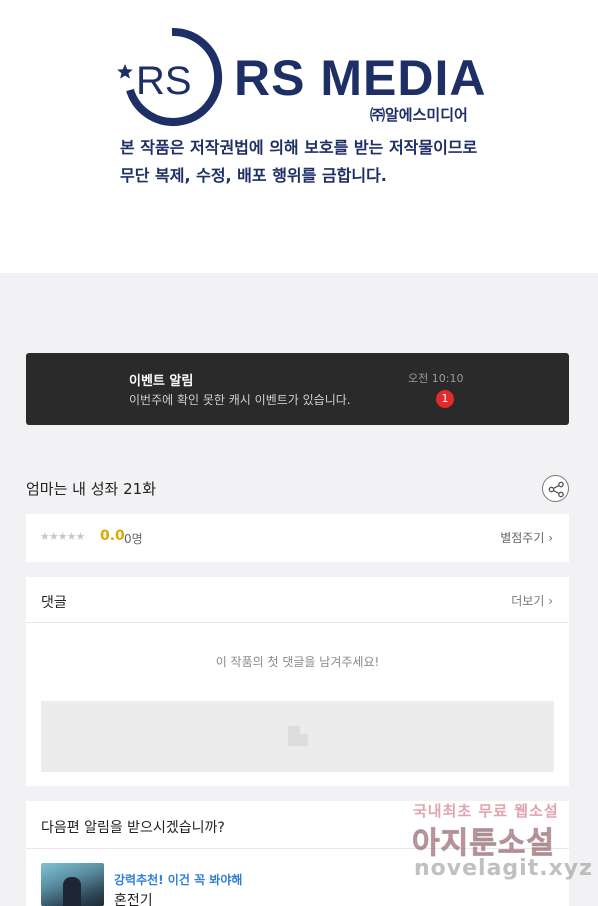 The width and height of the screenshot is (598, 906). I want to click on rs-media-logo: RS, so click(170, 76).